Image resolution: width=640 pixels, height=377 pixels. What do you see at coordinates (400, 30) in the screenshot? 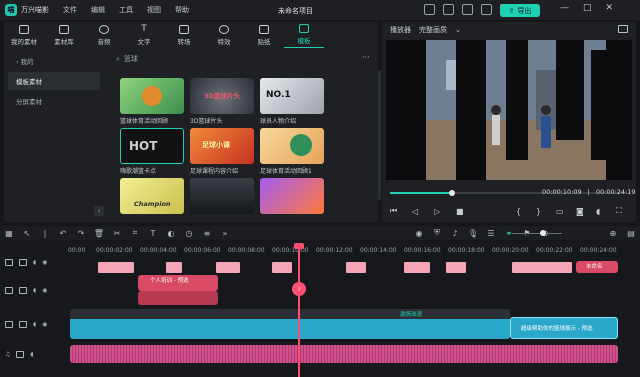
I see `player-mode-select: 播放器` at bounding box center [400, 30].